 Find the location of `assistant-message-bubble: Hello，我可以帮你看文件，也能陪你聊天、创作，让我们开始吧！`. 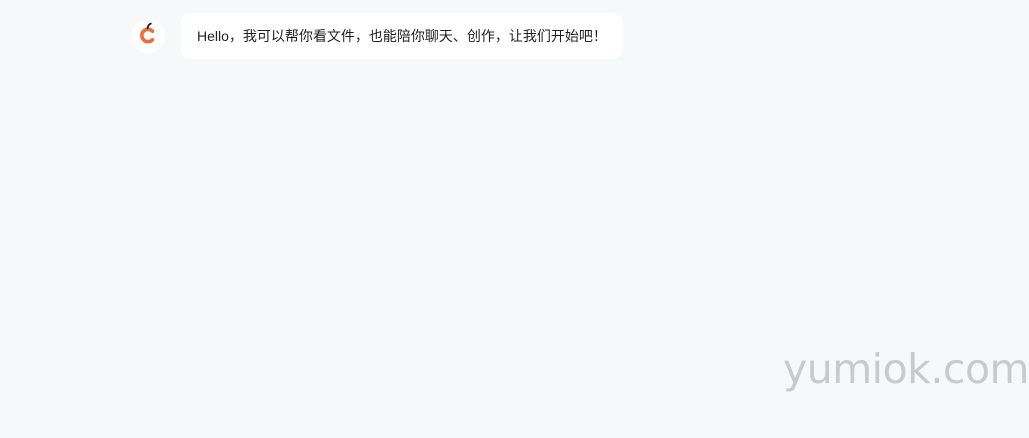

assistant-message-bubble: Hello，我可以帮你看文件，也能陪你聊天、创作，让我们开始吧！ is located at coordinates (402, 36).